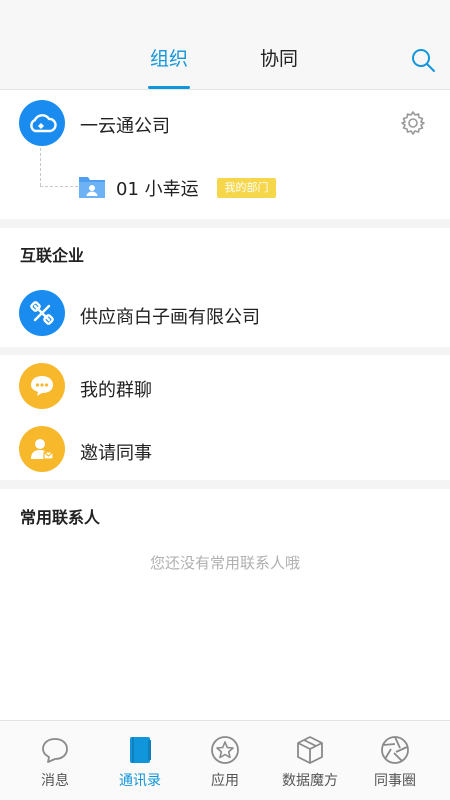 The height and width of the screenshot is (800, 450). What do you see at coordinates (42, 313) in the screenshot?
I see `link-chain-icon` at bounding box center [42, 313].